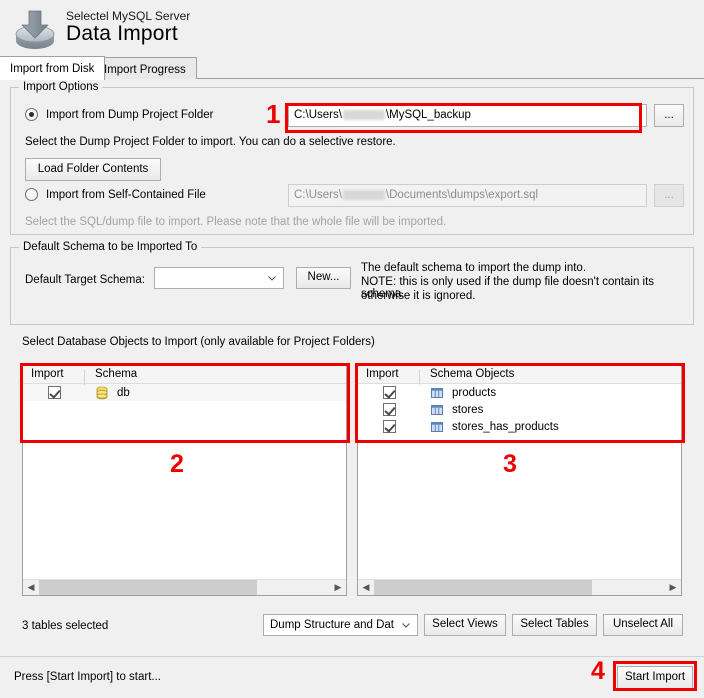 The image size is (704, 698). What do you see at coordinates (123, 392) in the screenshot?
I see `schema-name: db` at bounding box center [123, 392].